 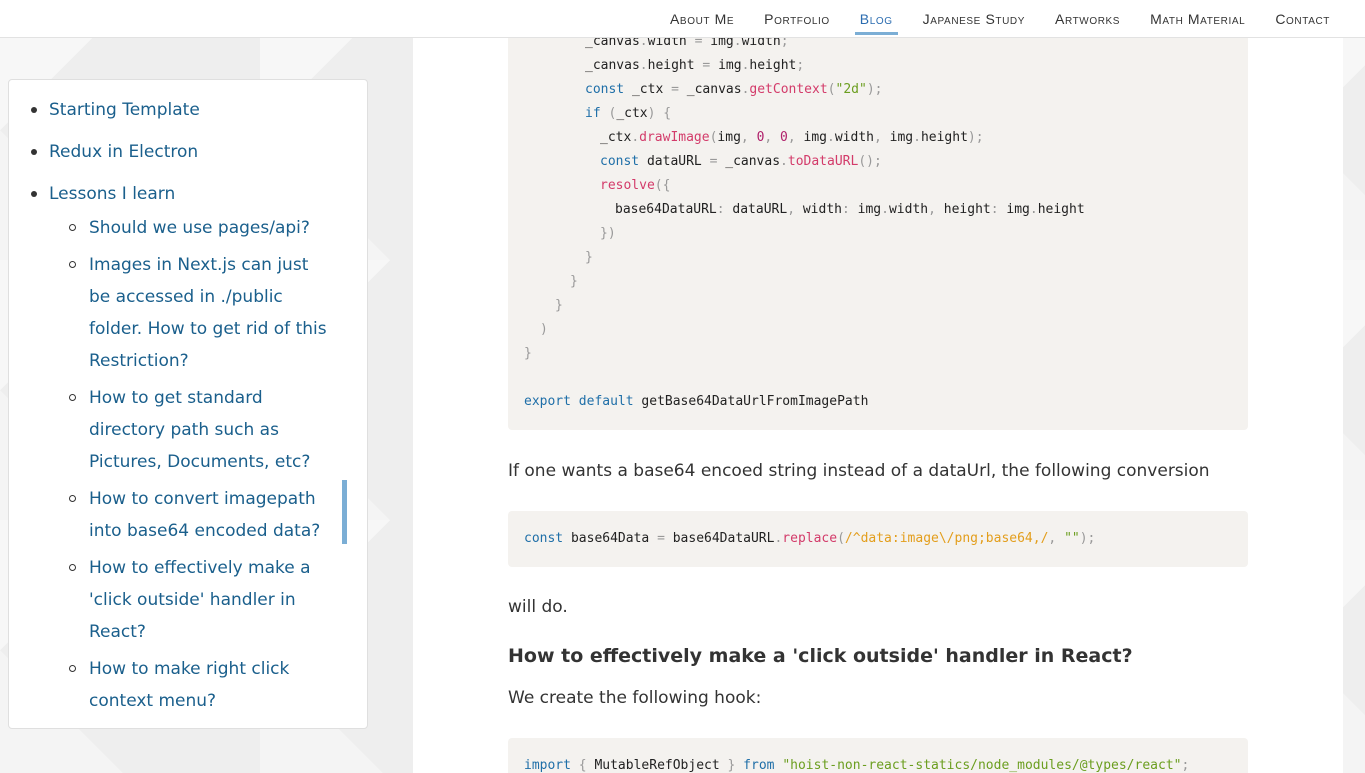 What do you see at coordinates (124, 110) in the screenshot?
I see `toc-link-starting-template: Starting Template` at bounding box center [124, 110].